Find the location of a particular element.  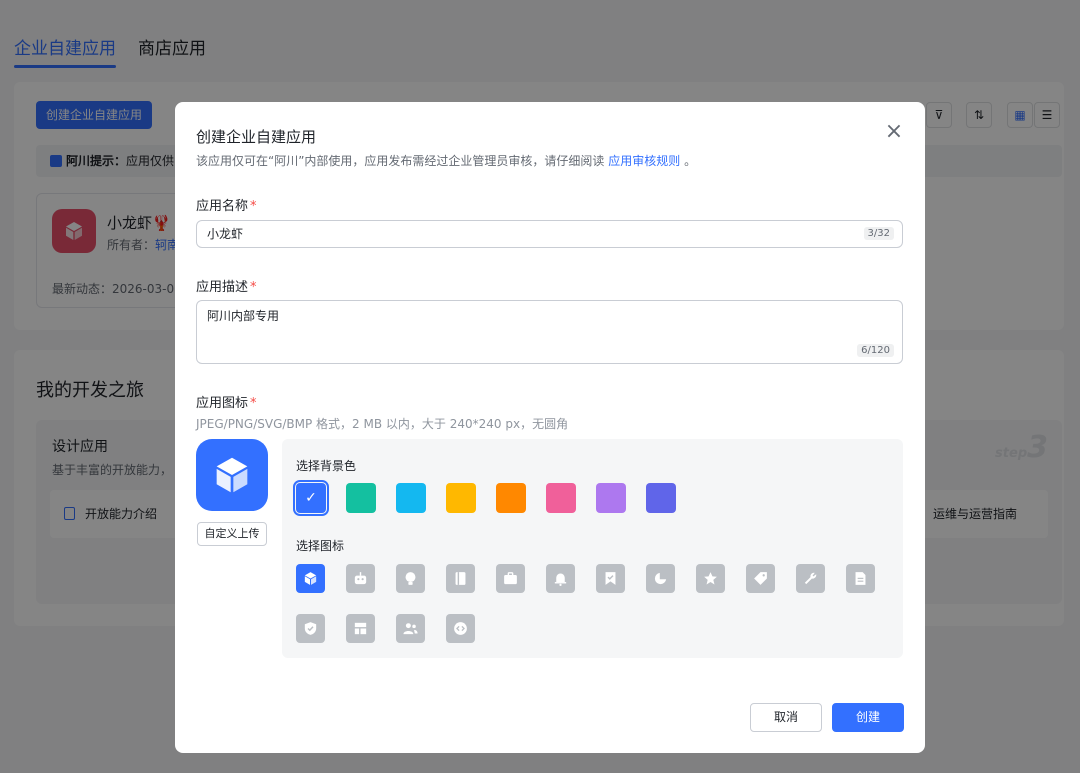

cancel-button: 取消 is located at coordinates (786, 717).